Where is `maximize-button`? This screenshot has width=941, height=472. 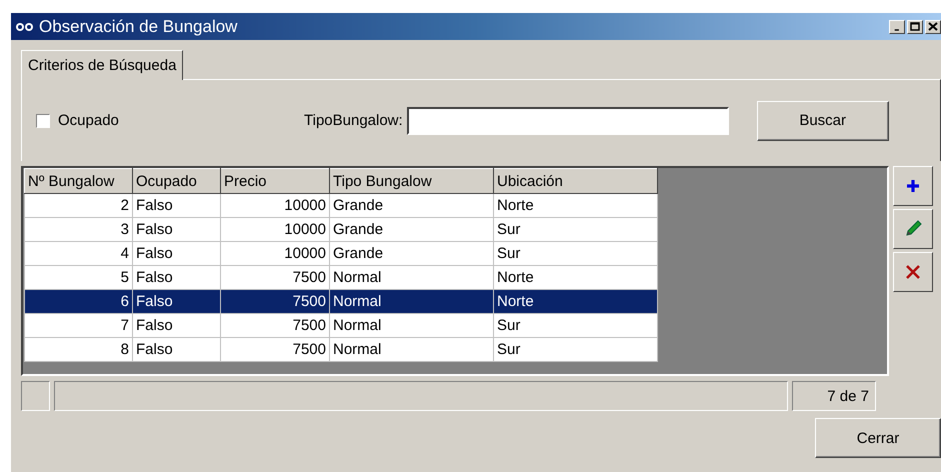
maximize-button is located at coordinates (915, 27).